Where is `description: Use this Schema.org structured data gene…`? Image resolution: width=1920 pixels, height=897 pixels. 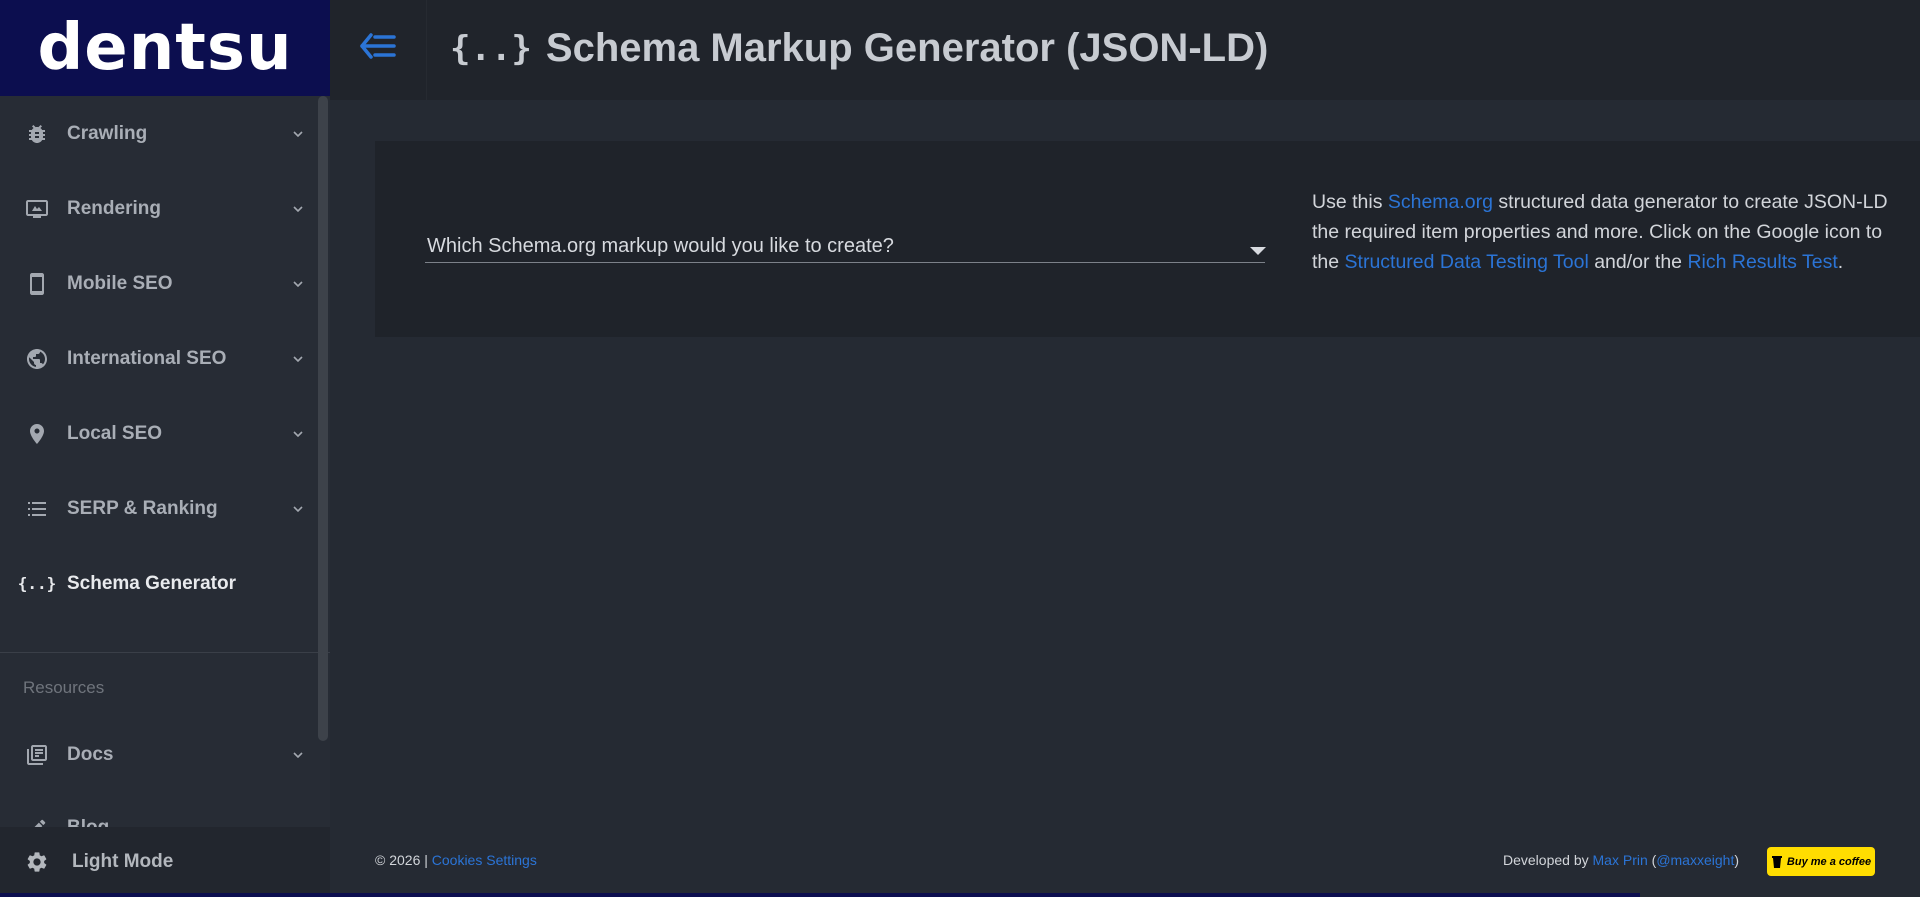
description: Use this Schema.org structured data gene… is located at coordinates (1616, 232).